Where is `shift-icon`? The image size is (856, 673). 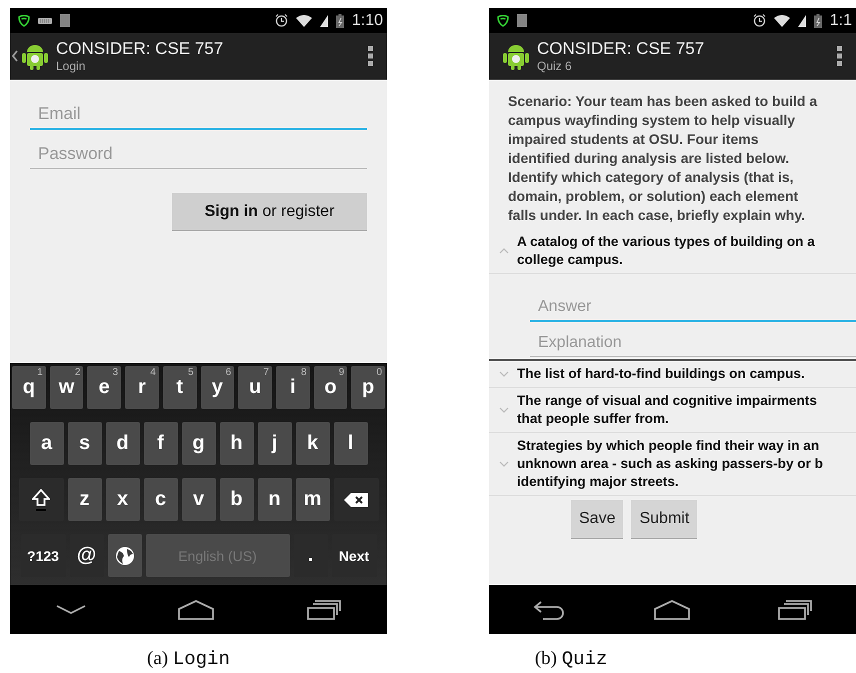
shift-icon is located at coordinates (41, 499).